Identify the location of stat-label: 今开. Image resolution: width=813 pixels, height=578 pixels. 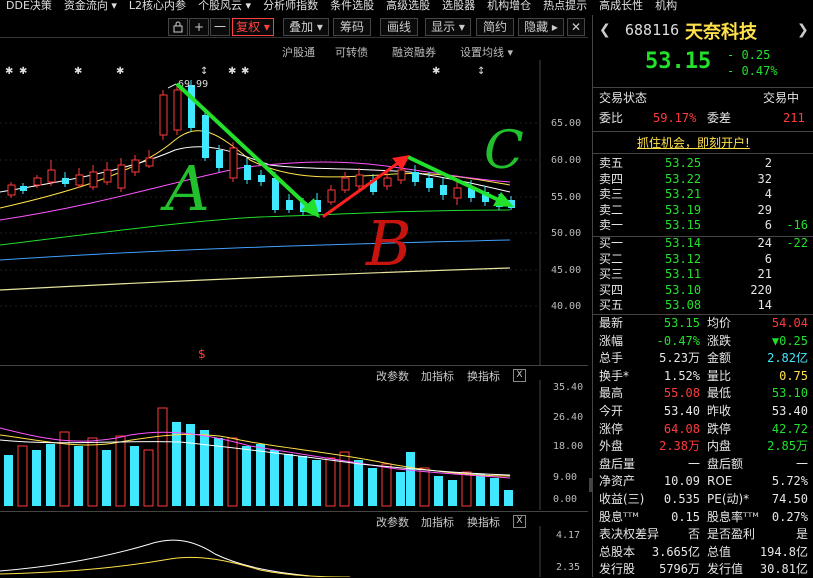
(611, 411).